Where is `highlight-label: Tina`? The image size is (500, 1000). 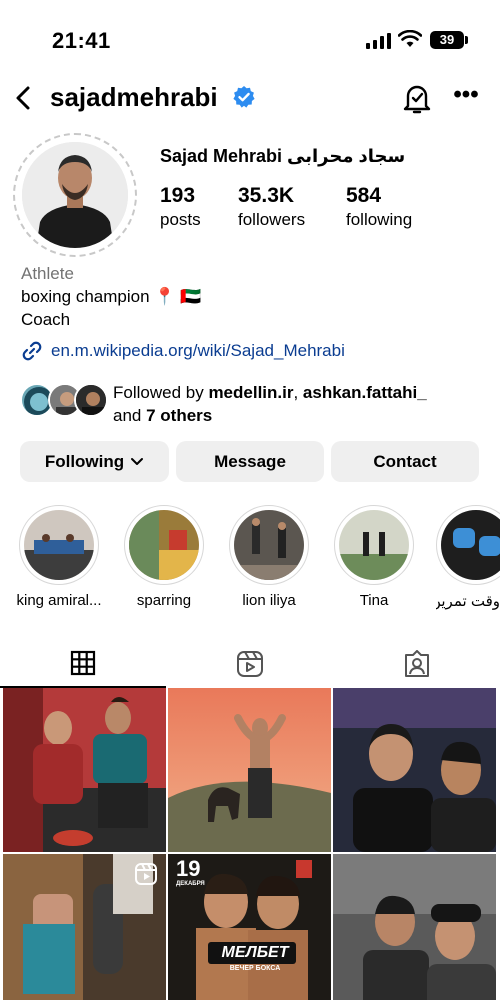 highlight-label: Tina is located at coordinates (374, 600).